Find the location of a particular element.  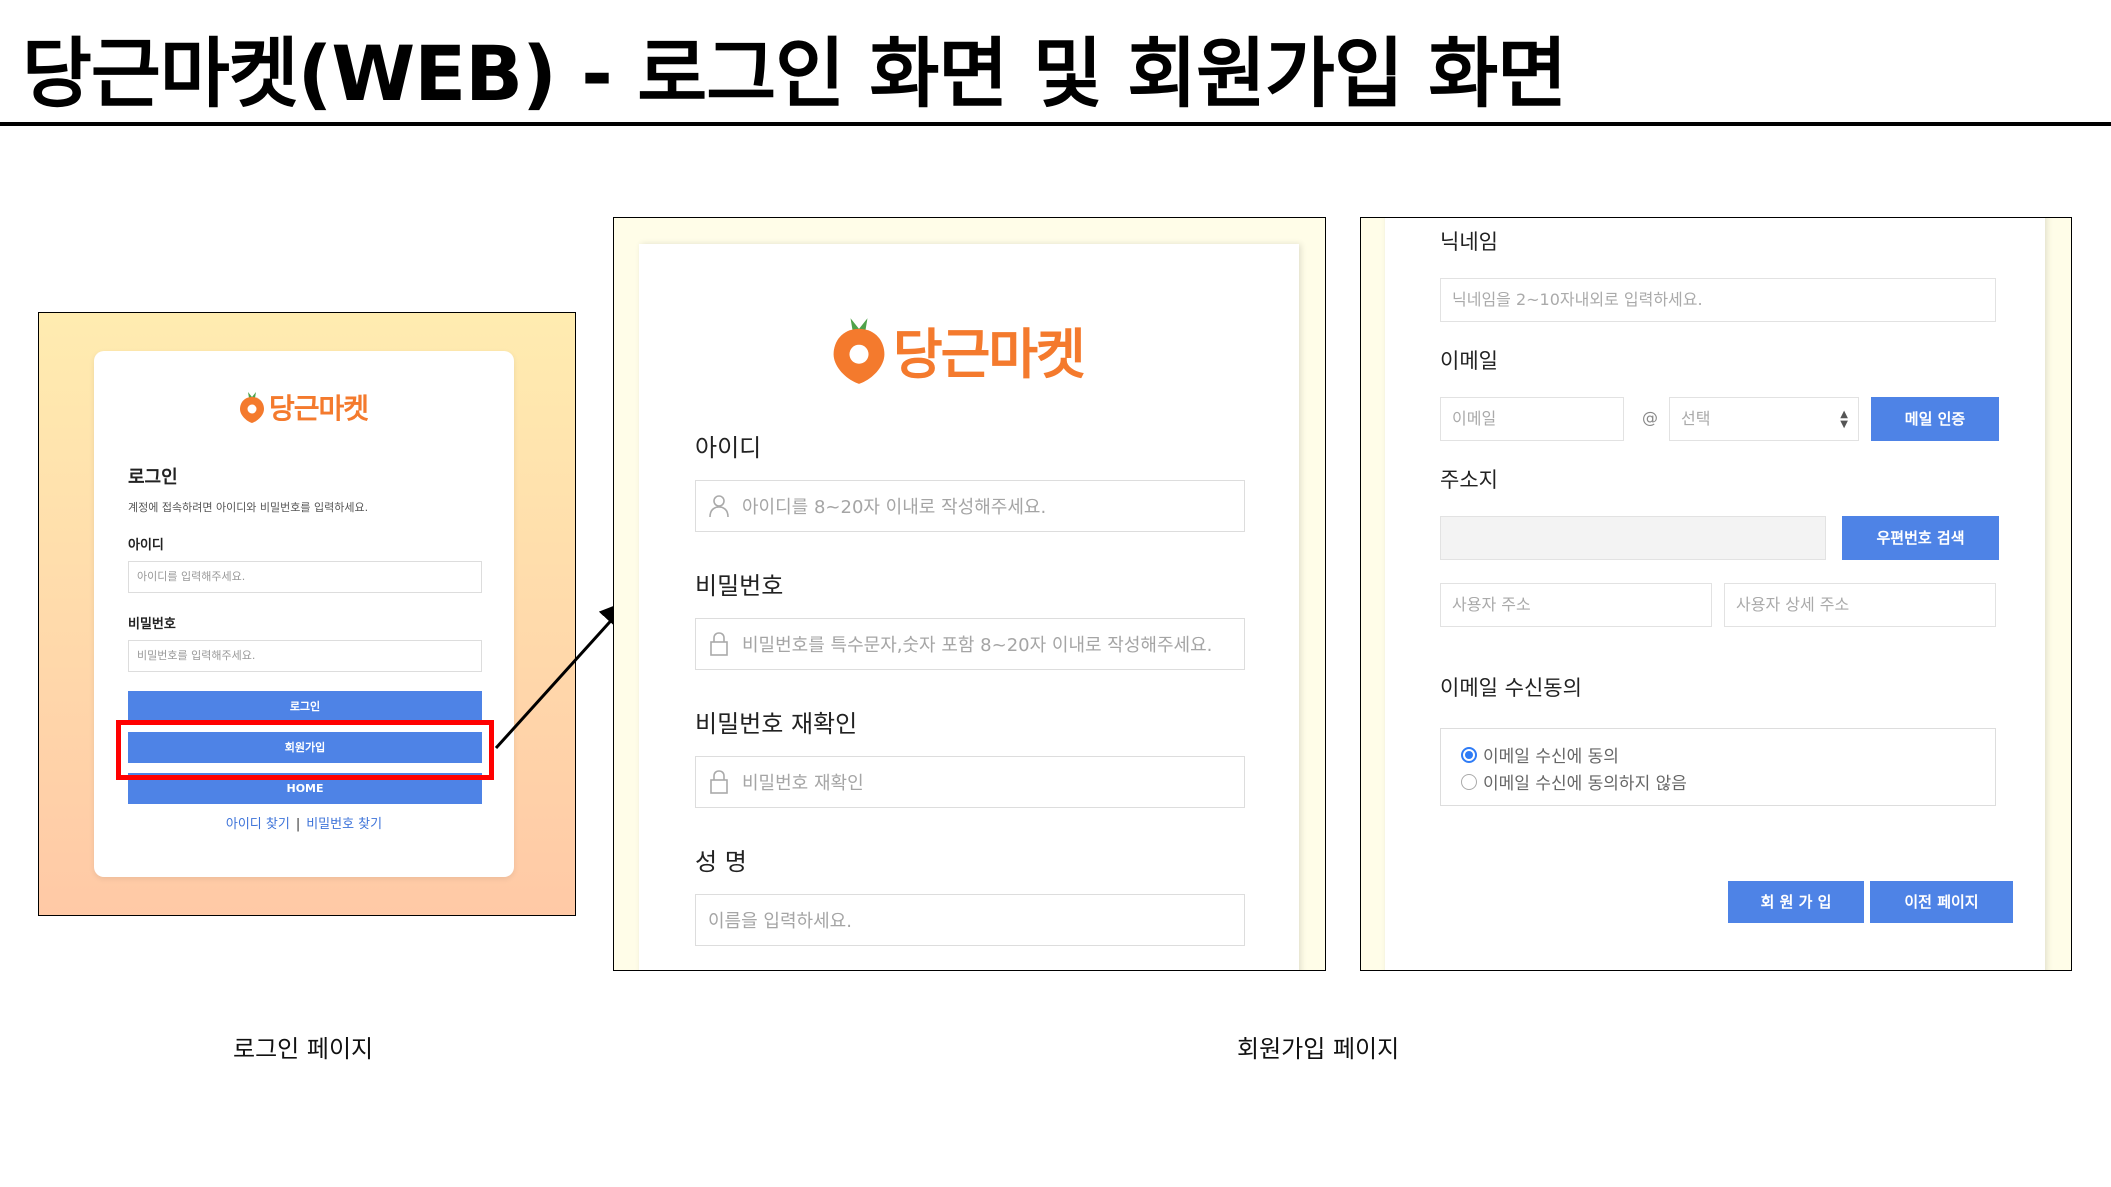

email-consent-group: 이메일 수신에 동의 이메일 수신에 동의하지 않음 is located at coordinates (1718, 767).